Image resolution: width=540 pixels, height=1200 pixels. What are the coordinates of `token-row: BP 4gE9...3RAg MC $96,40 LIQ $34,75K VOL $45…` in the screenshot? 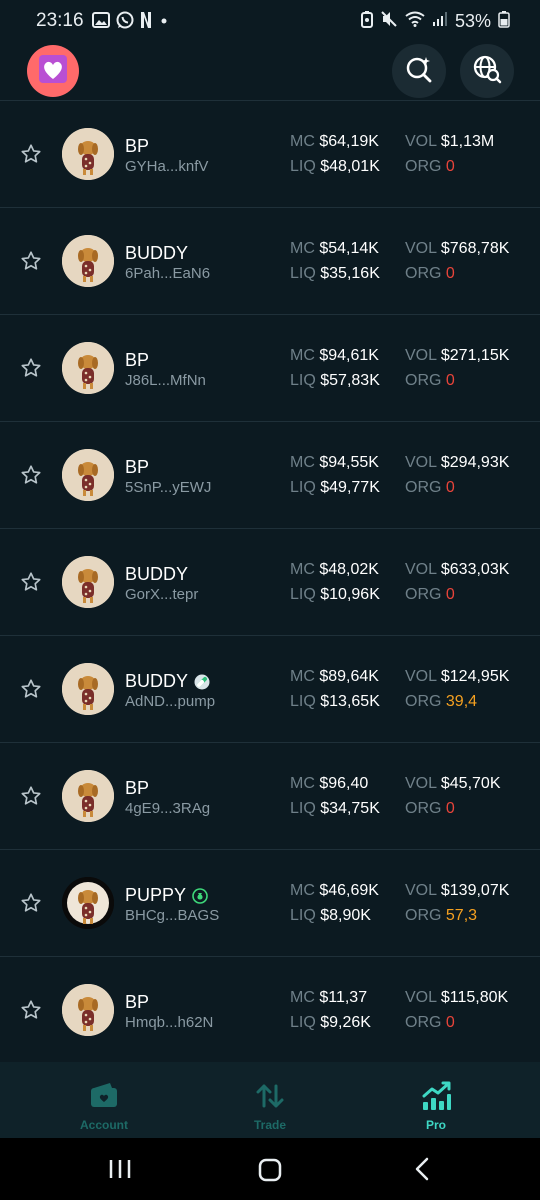 It's located at (270, 795).